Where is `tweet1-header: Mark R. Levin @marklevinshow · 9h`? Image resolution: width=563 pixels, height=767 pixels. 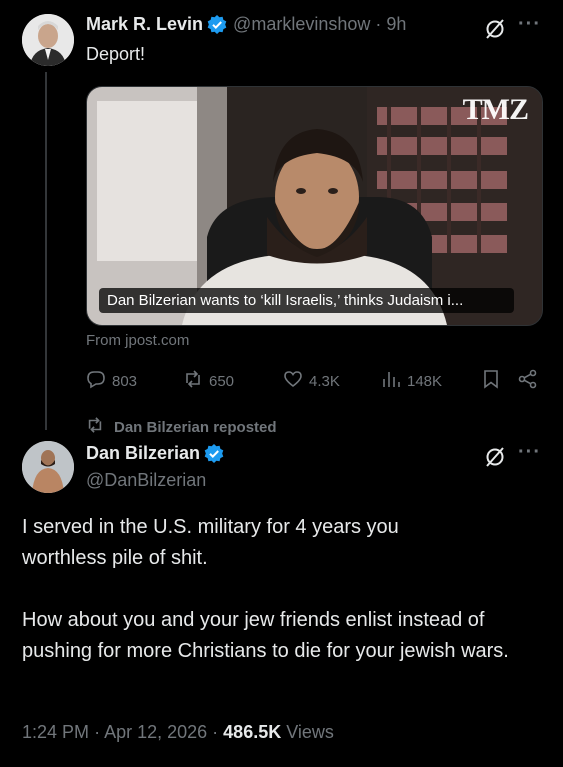
tweet1-header: Mark R. Levin @marklevinshow · 9h is located at coordinates (246, 24).